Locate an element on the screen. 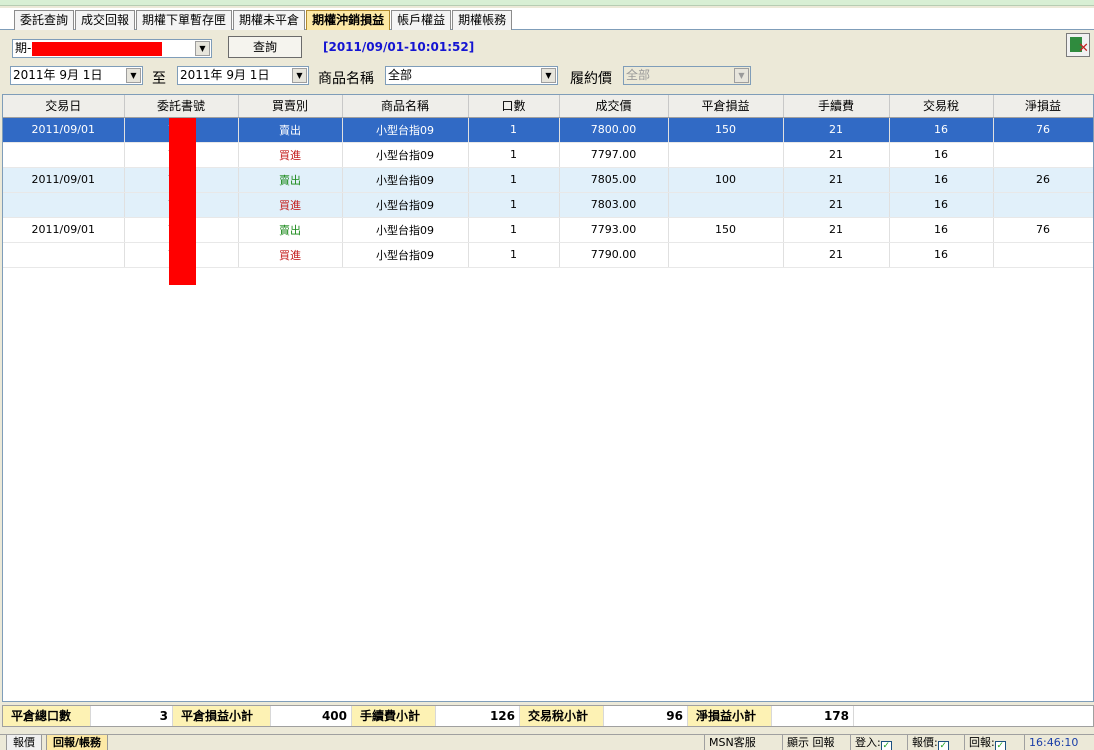 The width and height of the screenshot is (1094, 750). cell-price: 7800.00 is located at coordinates (614, 130).